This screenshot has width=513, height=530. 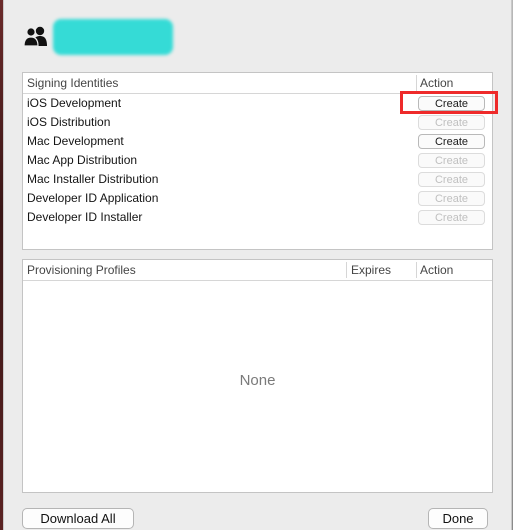 I want to click on signing-identity-label: Developer ID Application, so click(x=93, y=198).